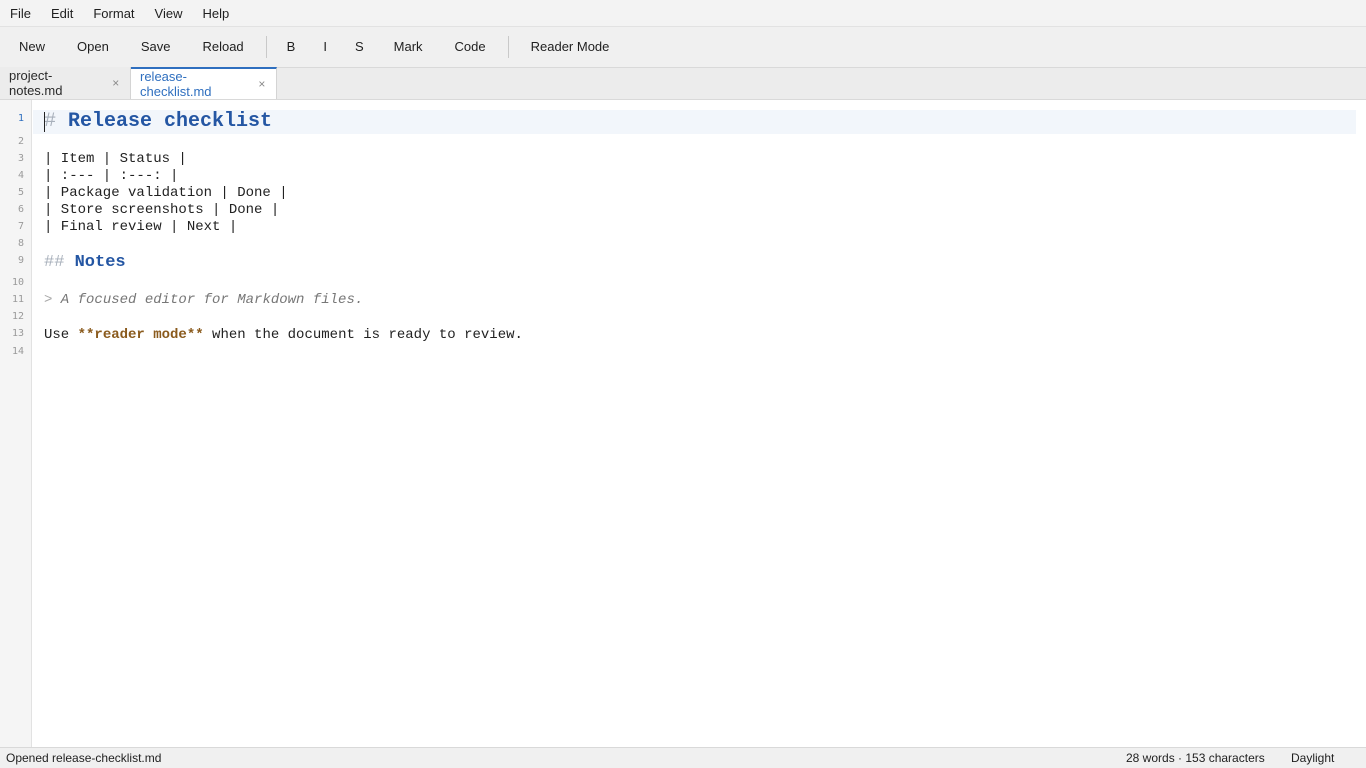 The height and width of the screenshot is (768, 1366). I want to click on heading-marker: ##, so click(54, 262).